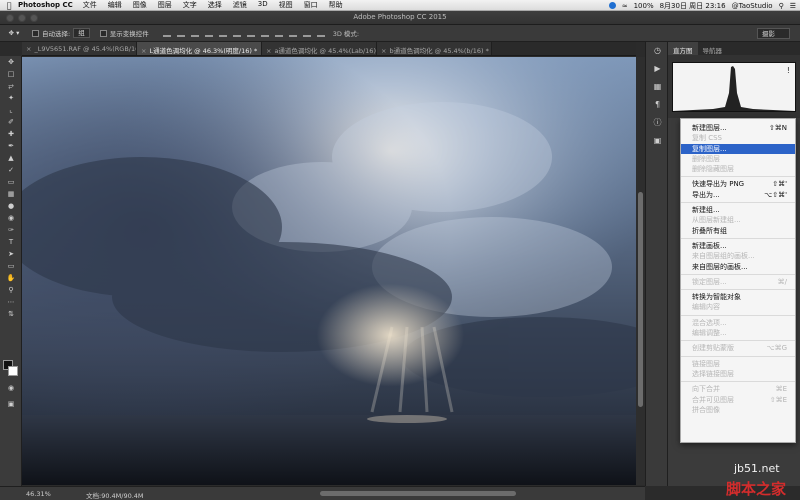 The width and height of the screenshot is (800, 500). What do you see at coordinates (752, 6) in the screenshot?
I see `user-name: @TaoStudio` at bounding box center [752, 6].